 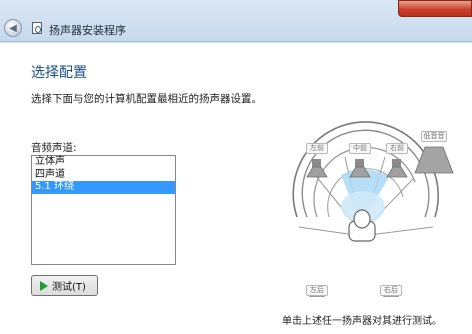 I want to click on page-description: 选择下面与您的计算机配置最相近的扬声器设置。, so click(x=146, y=99).